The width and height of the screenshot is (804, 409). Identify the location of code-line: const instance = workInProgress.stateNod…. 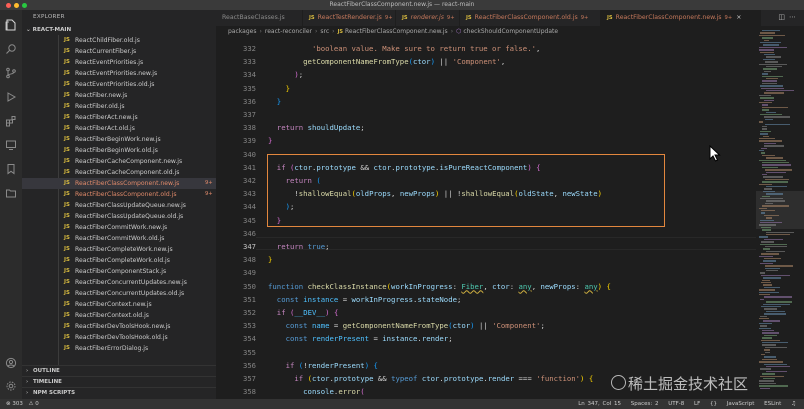
(369, 299).